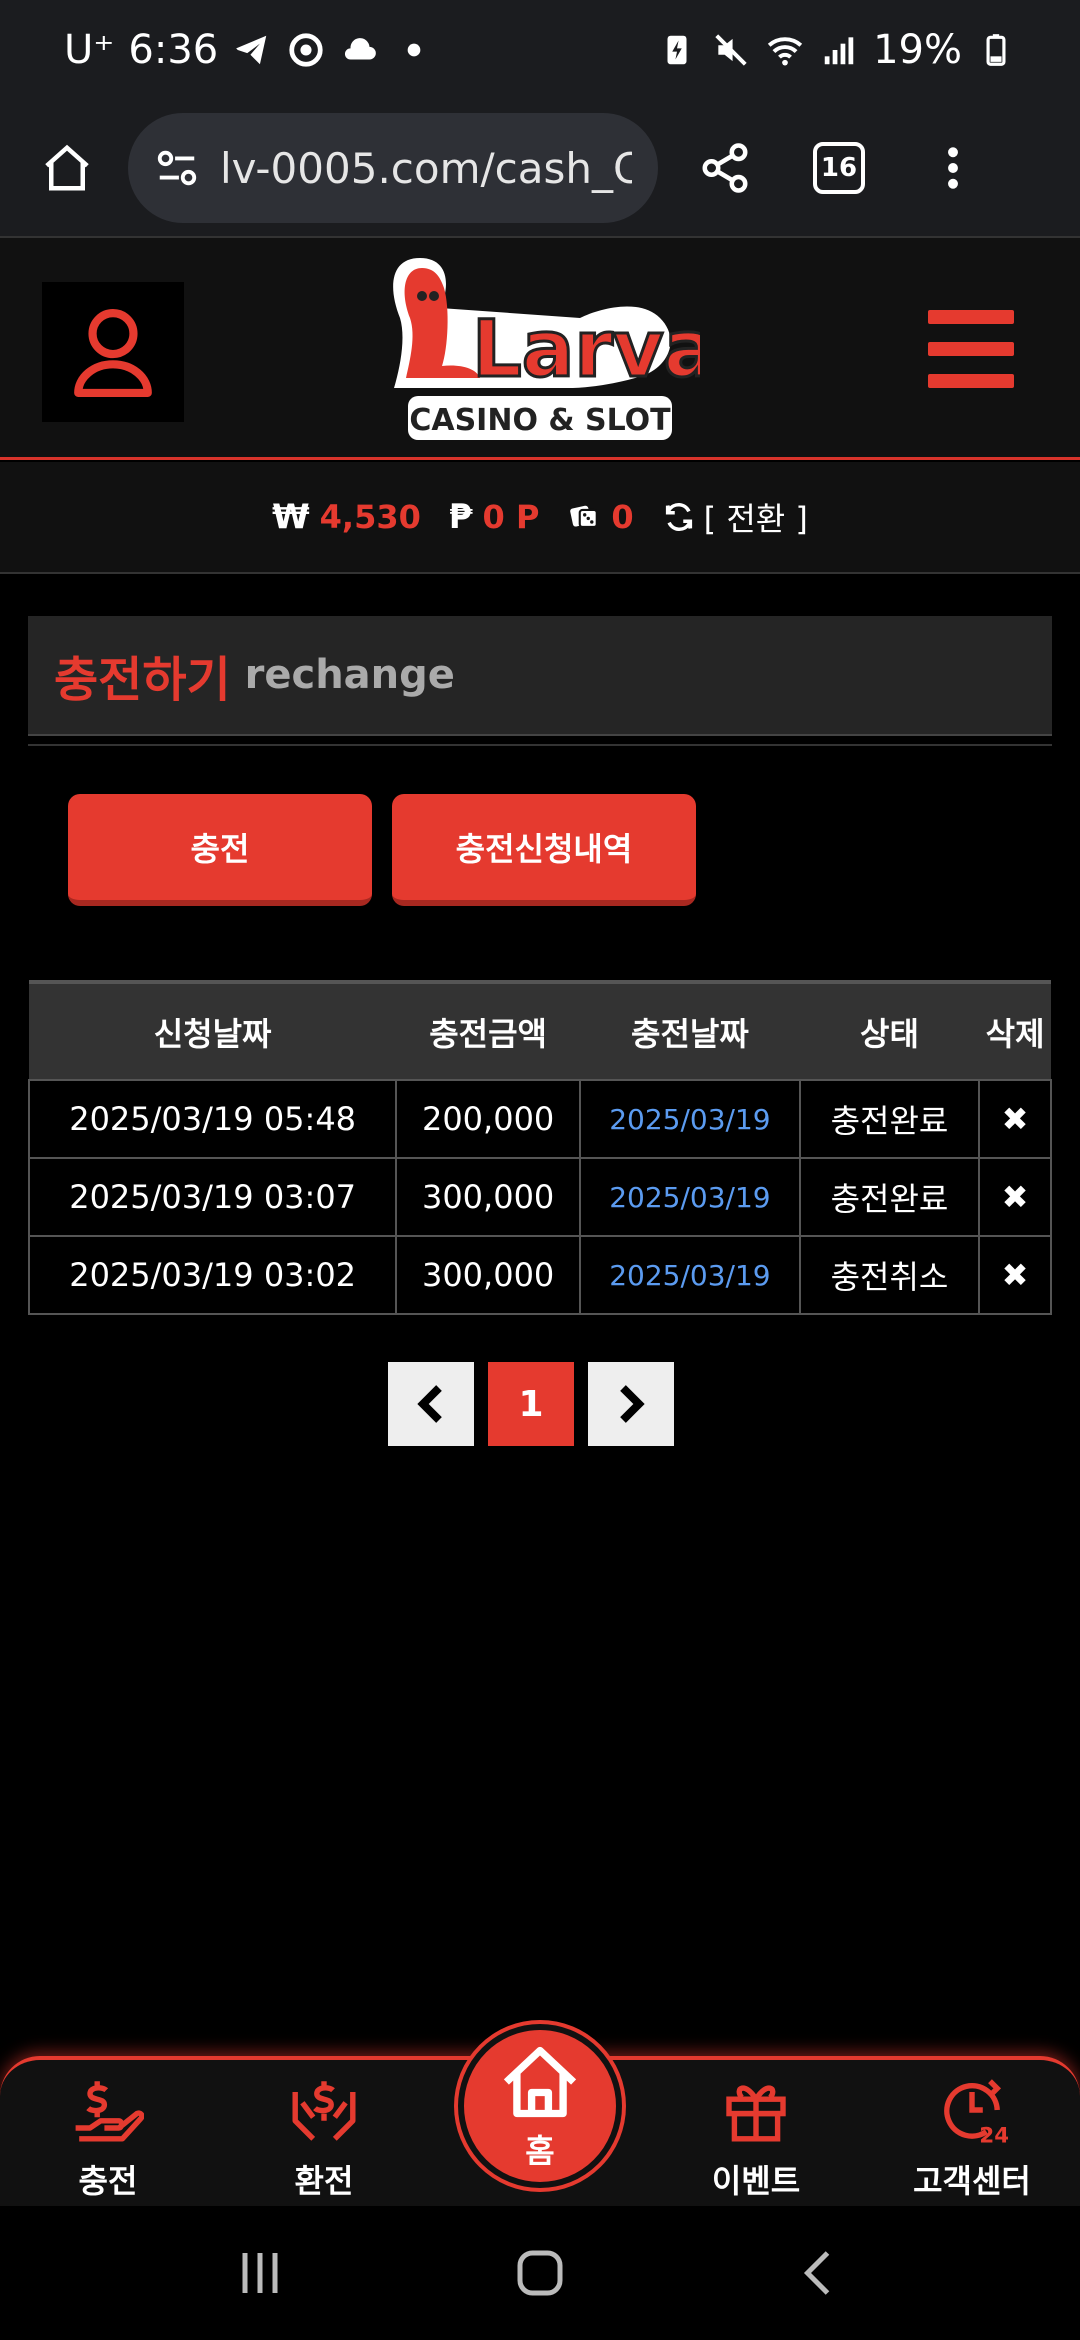  I want to click on site-logo: Larva CASINO & SLOT, so click(549, 348).